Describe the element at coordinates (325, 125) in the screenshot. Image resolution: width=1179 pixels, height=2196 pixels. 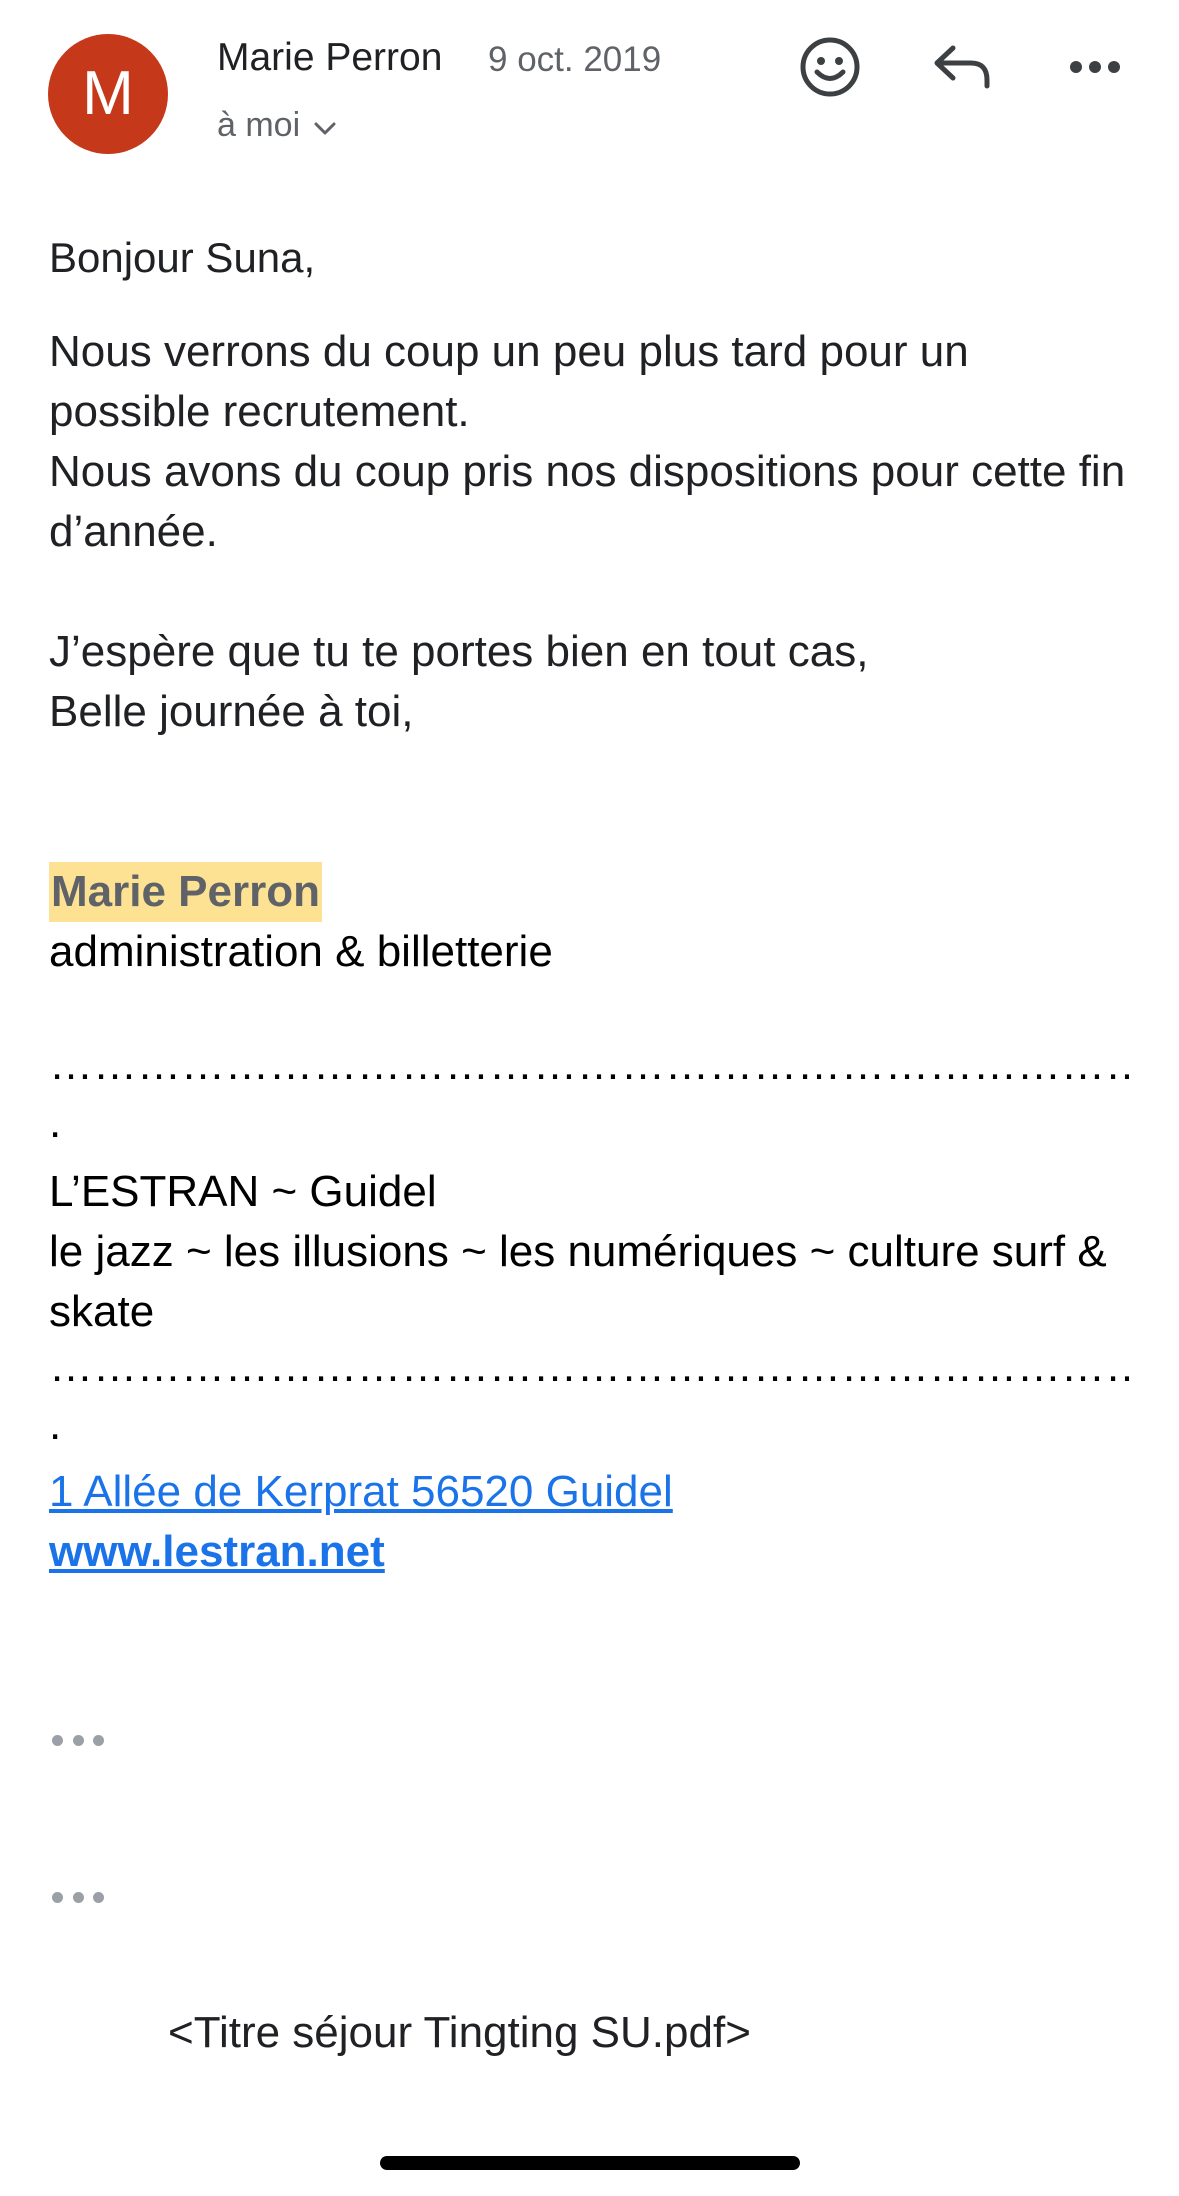
I see `chevron-down-icon` at that location.